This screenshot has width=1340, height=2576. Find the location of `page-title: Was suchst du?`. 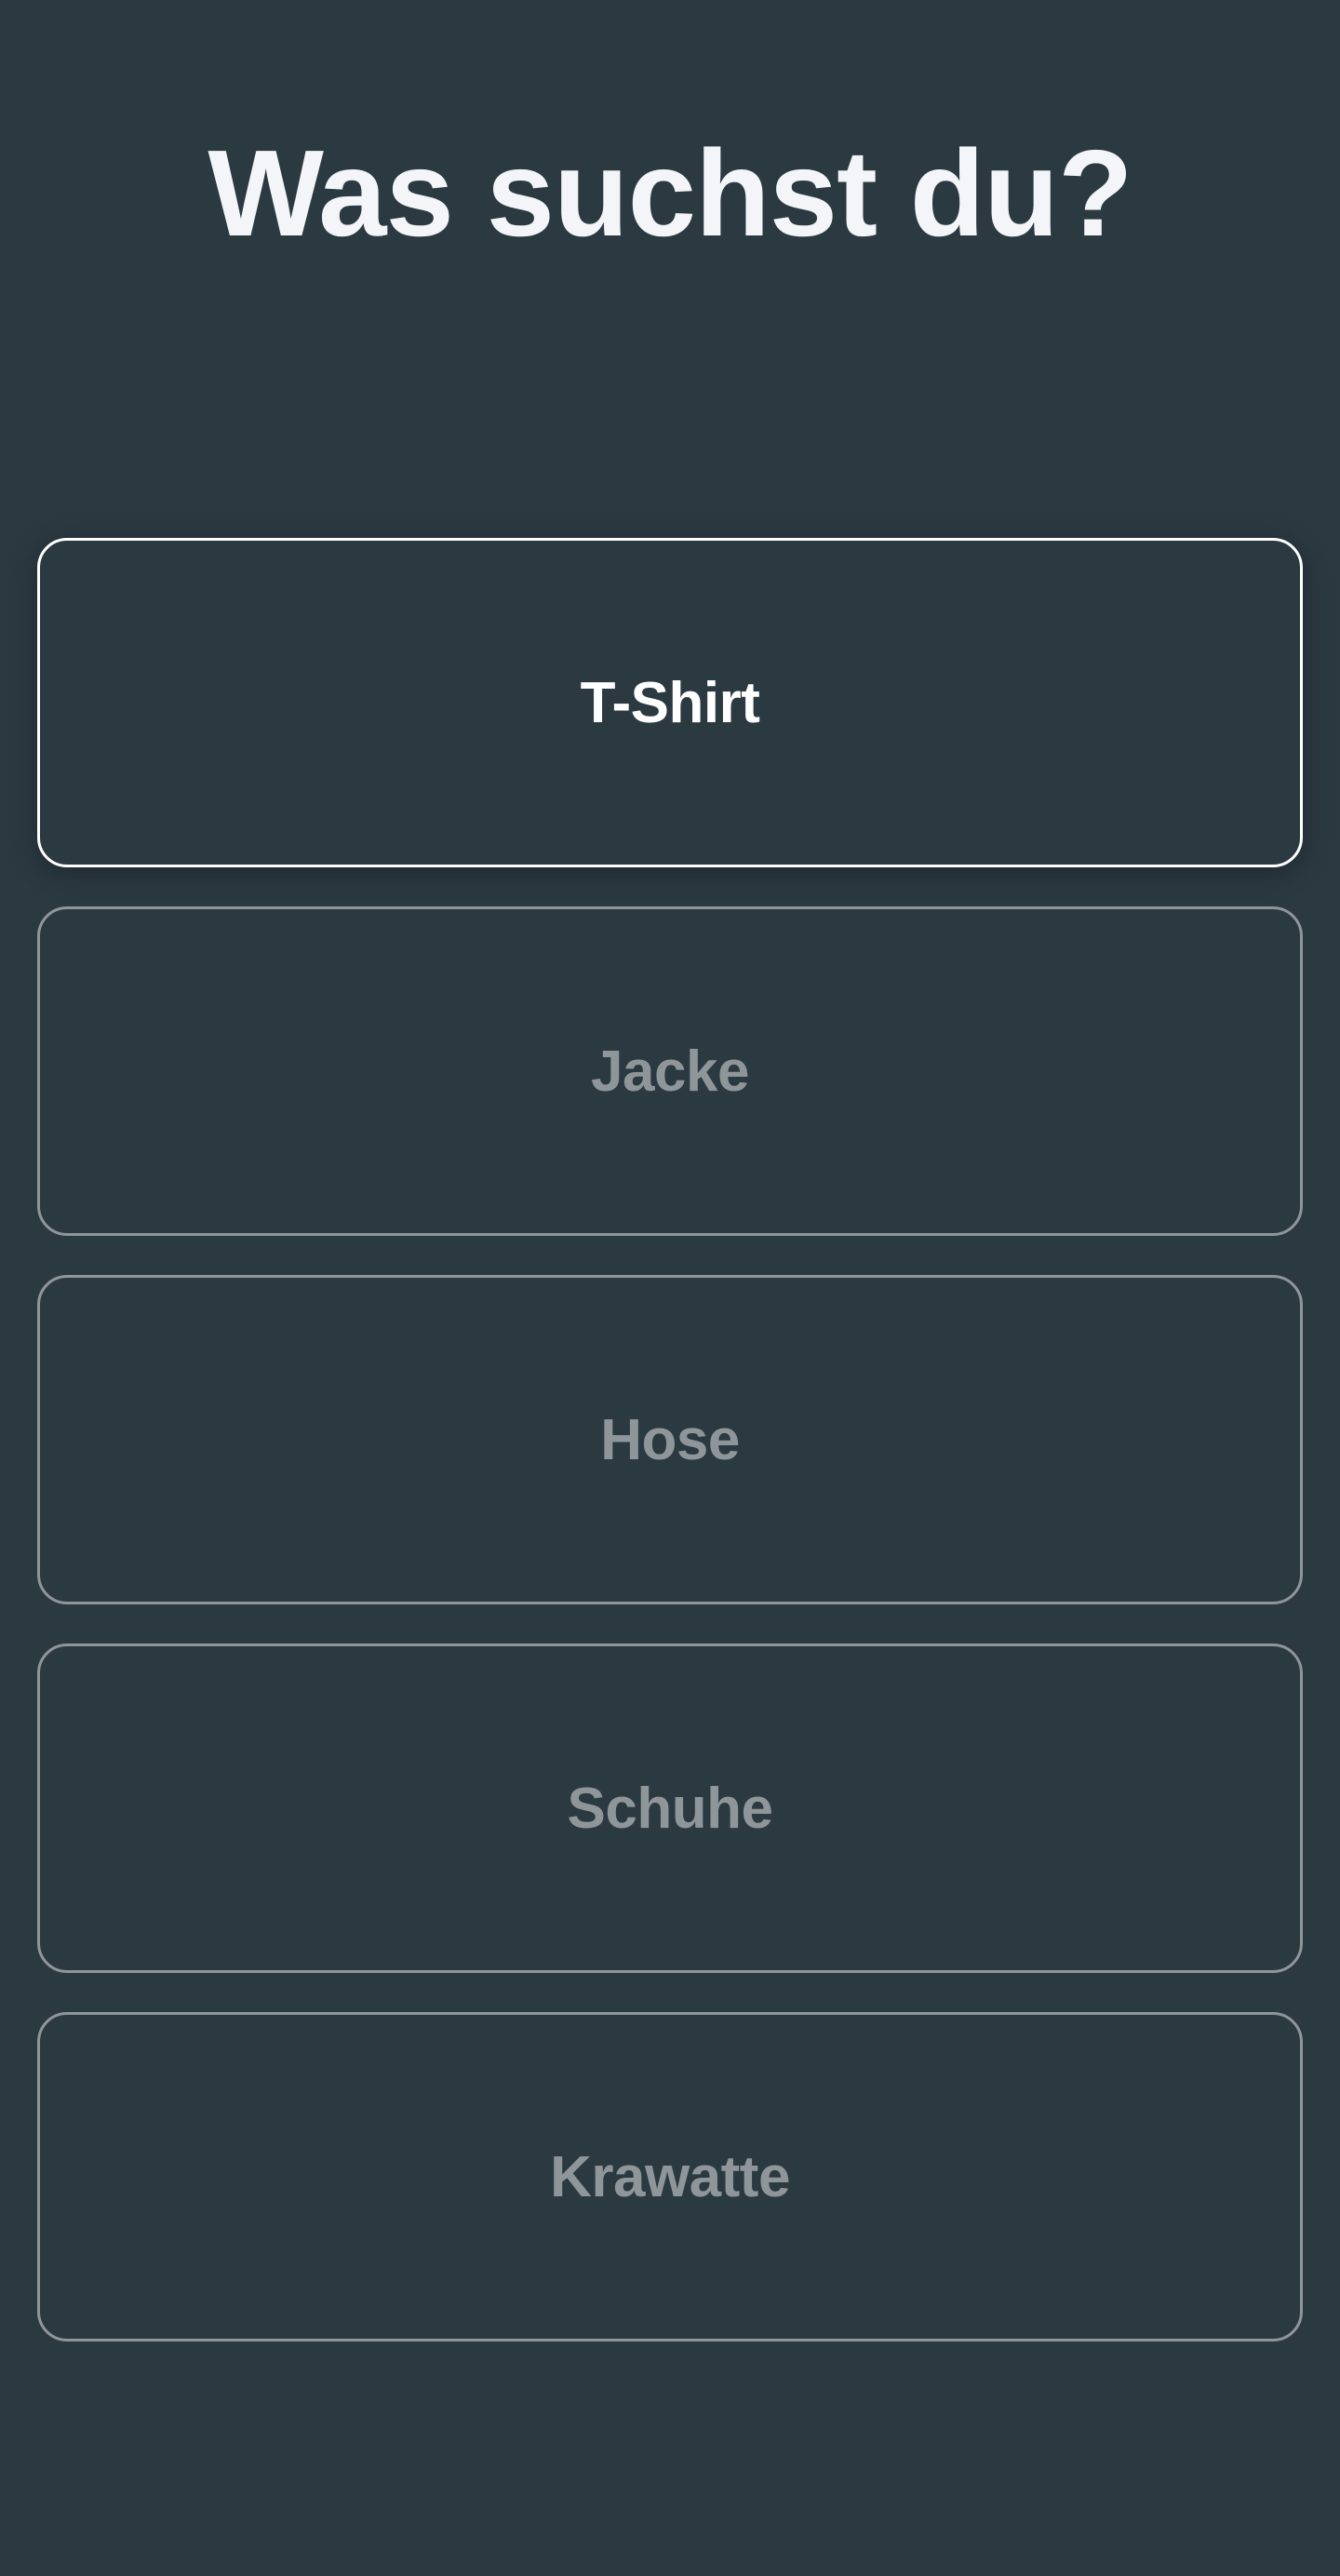

page-title: Was suchst du? is located at coordinates (670, 193).